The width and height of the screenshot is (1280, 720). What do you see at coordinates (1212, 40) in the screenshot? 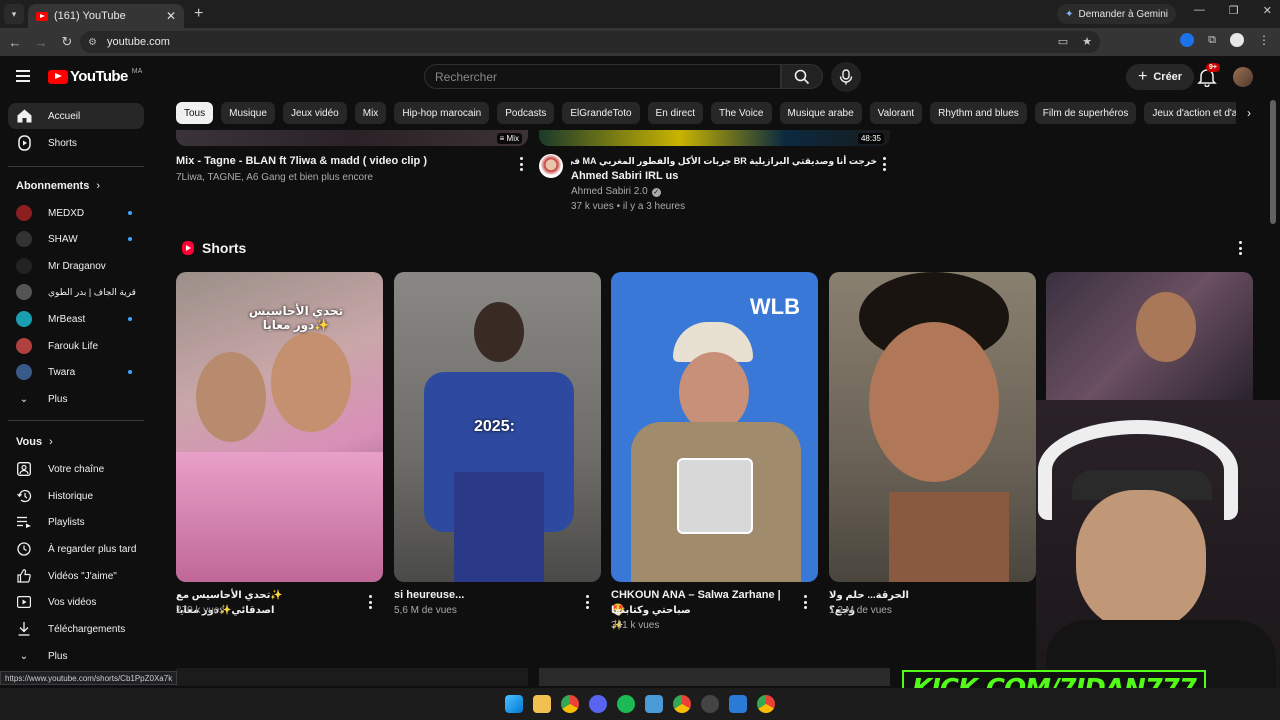
I see `extensions-puzzle-icon: ⧉` at bounding box center [1212, 40].